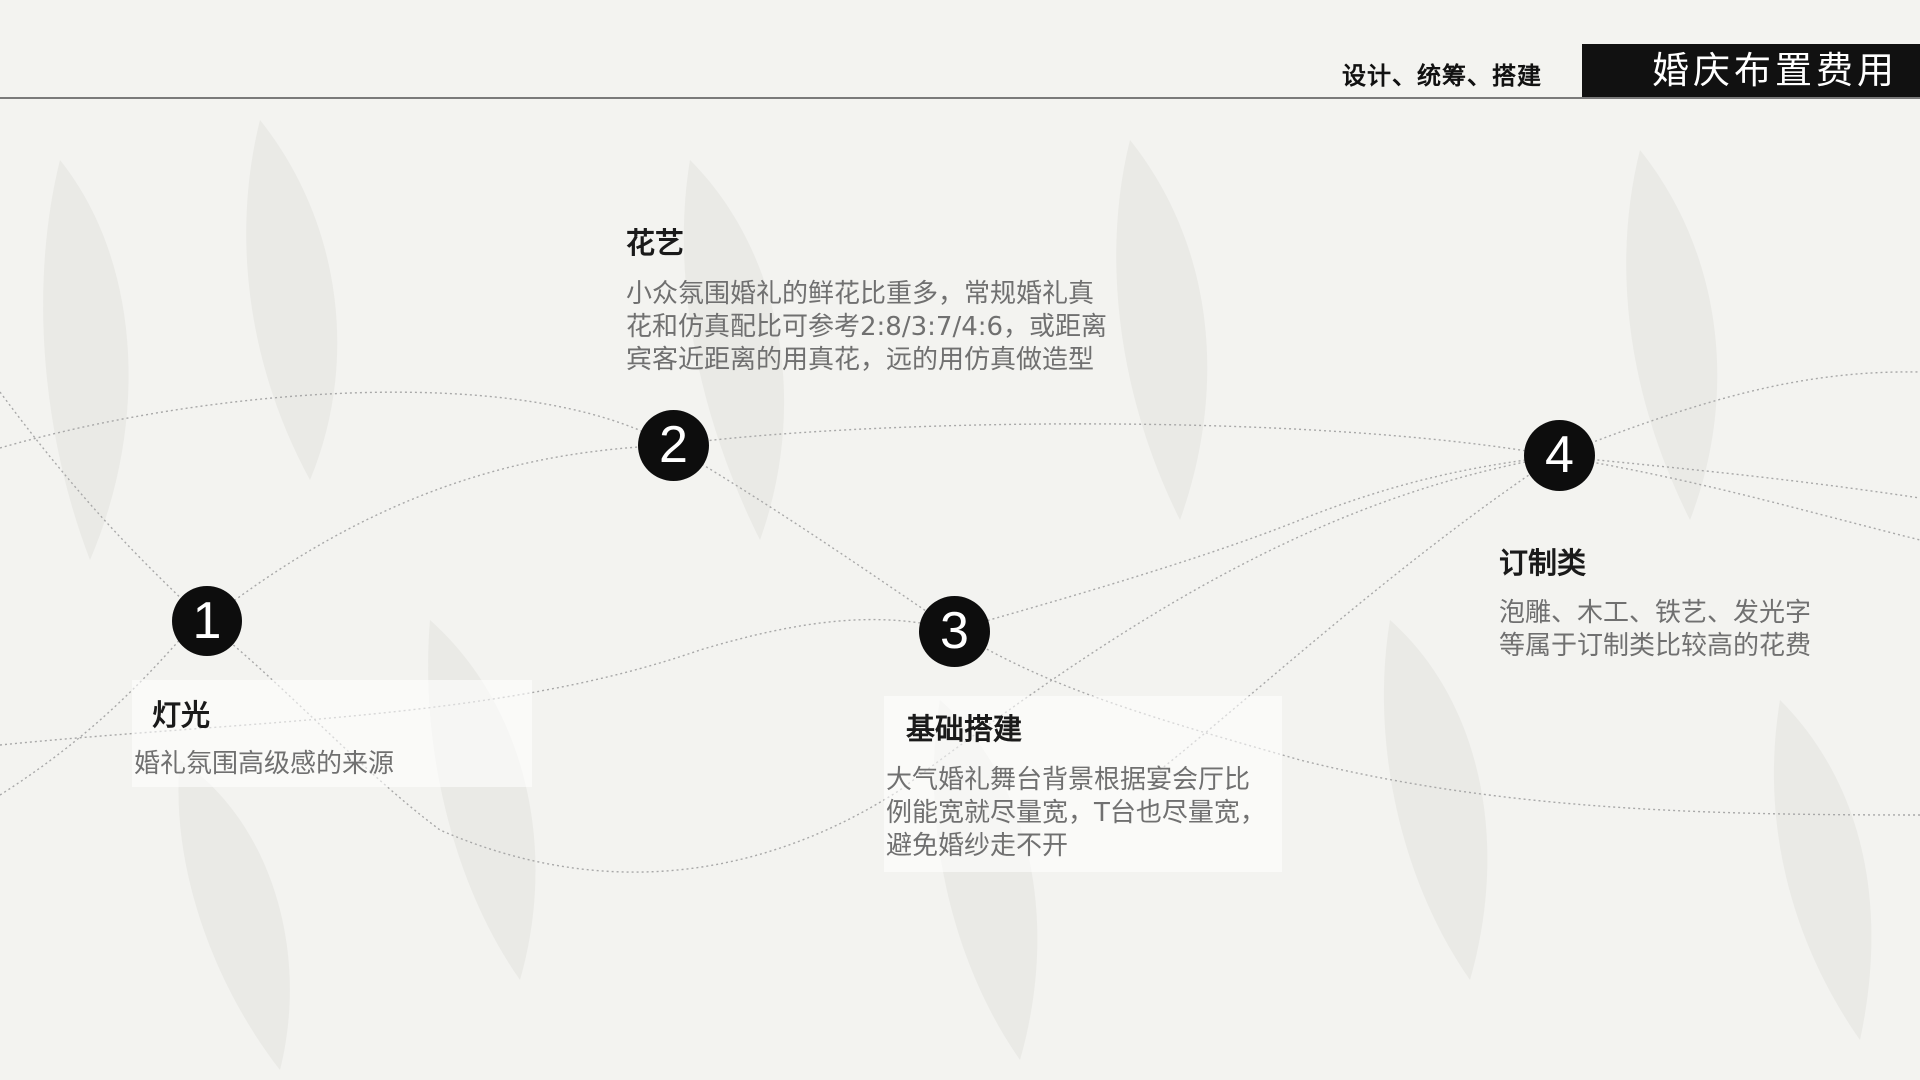 The height and width of the screenshot is (1080, 1920). I want to click on step-2-desc-line: 花和仿真配比可参考2:8/3:7/4:6，或距离, so click(867, 327).